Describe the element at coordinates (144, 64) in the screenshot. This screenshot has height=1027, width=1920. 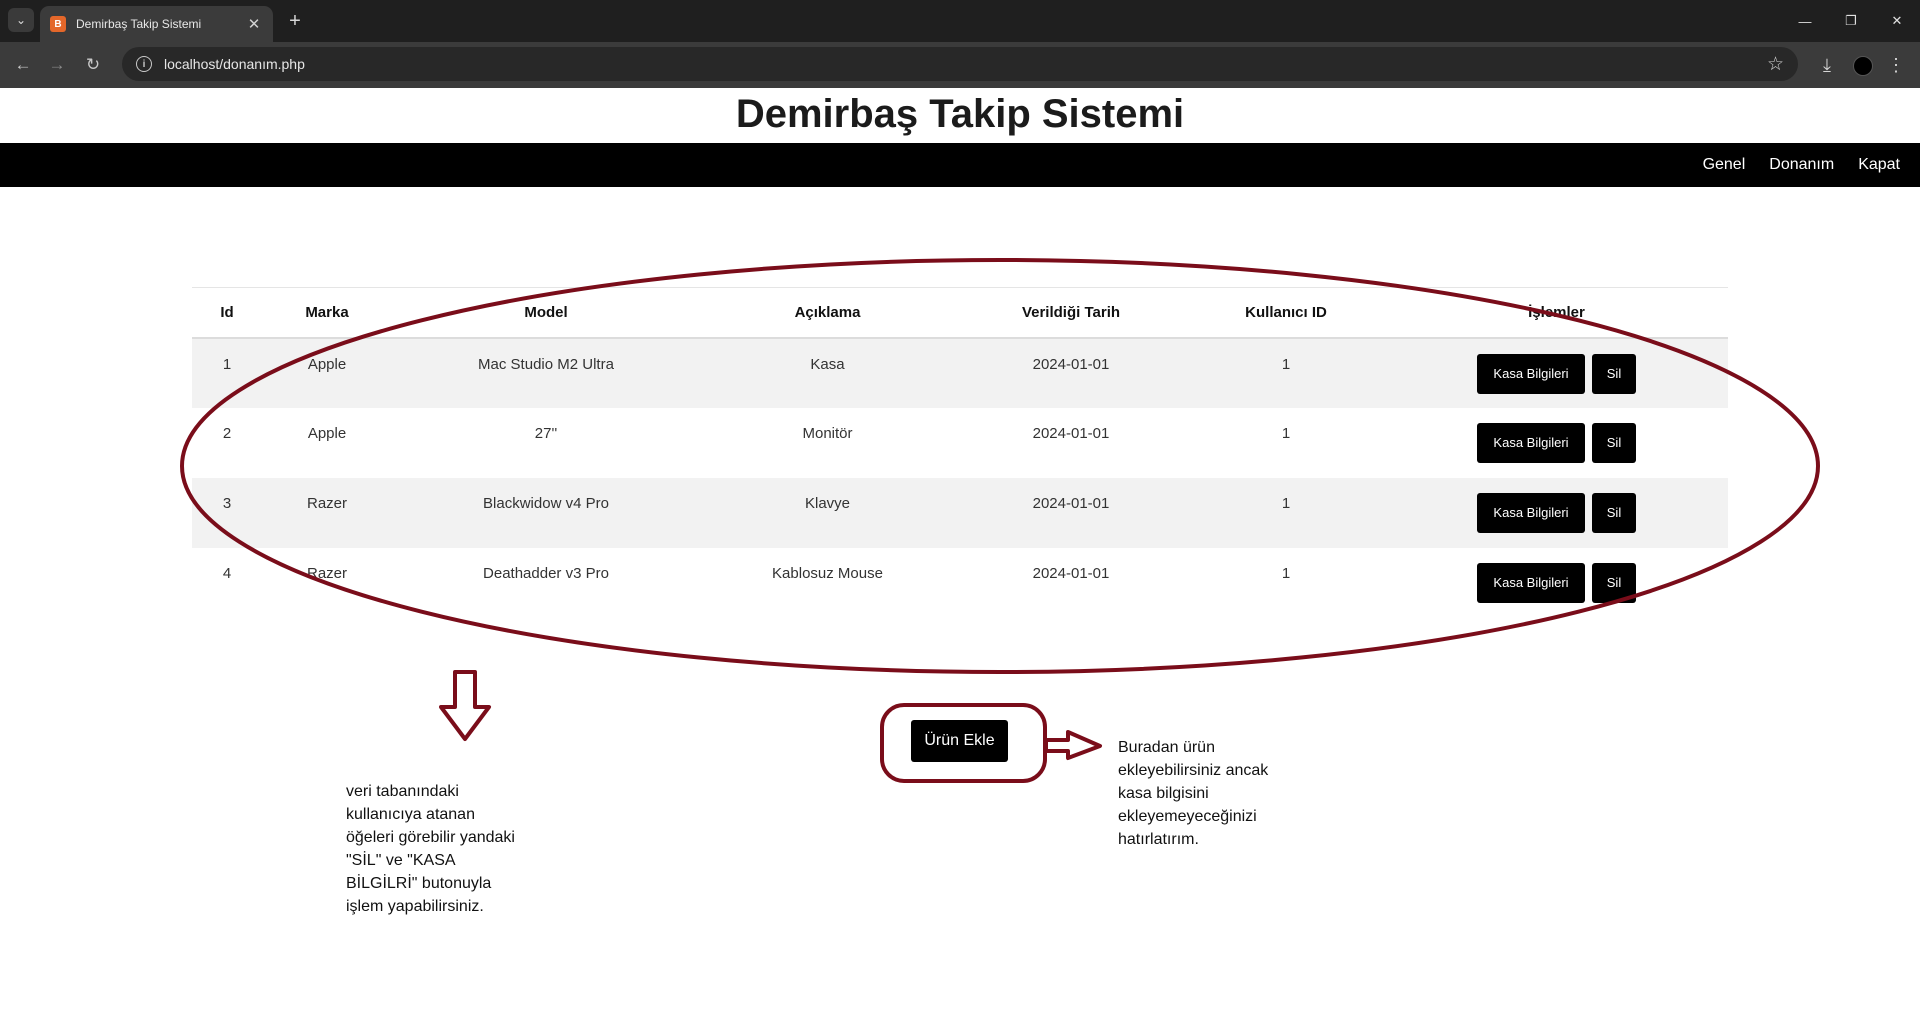
I see `site-info-icon: i` at that location.